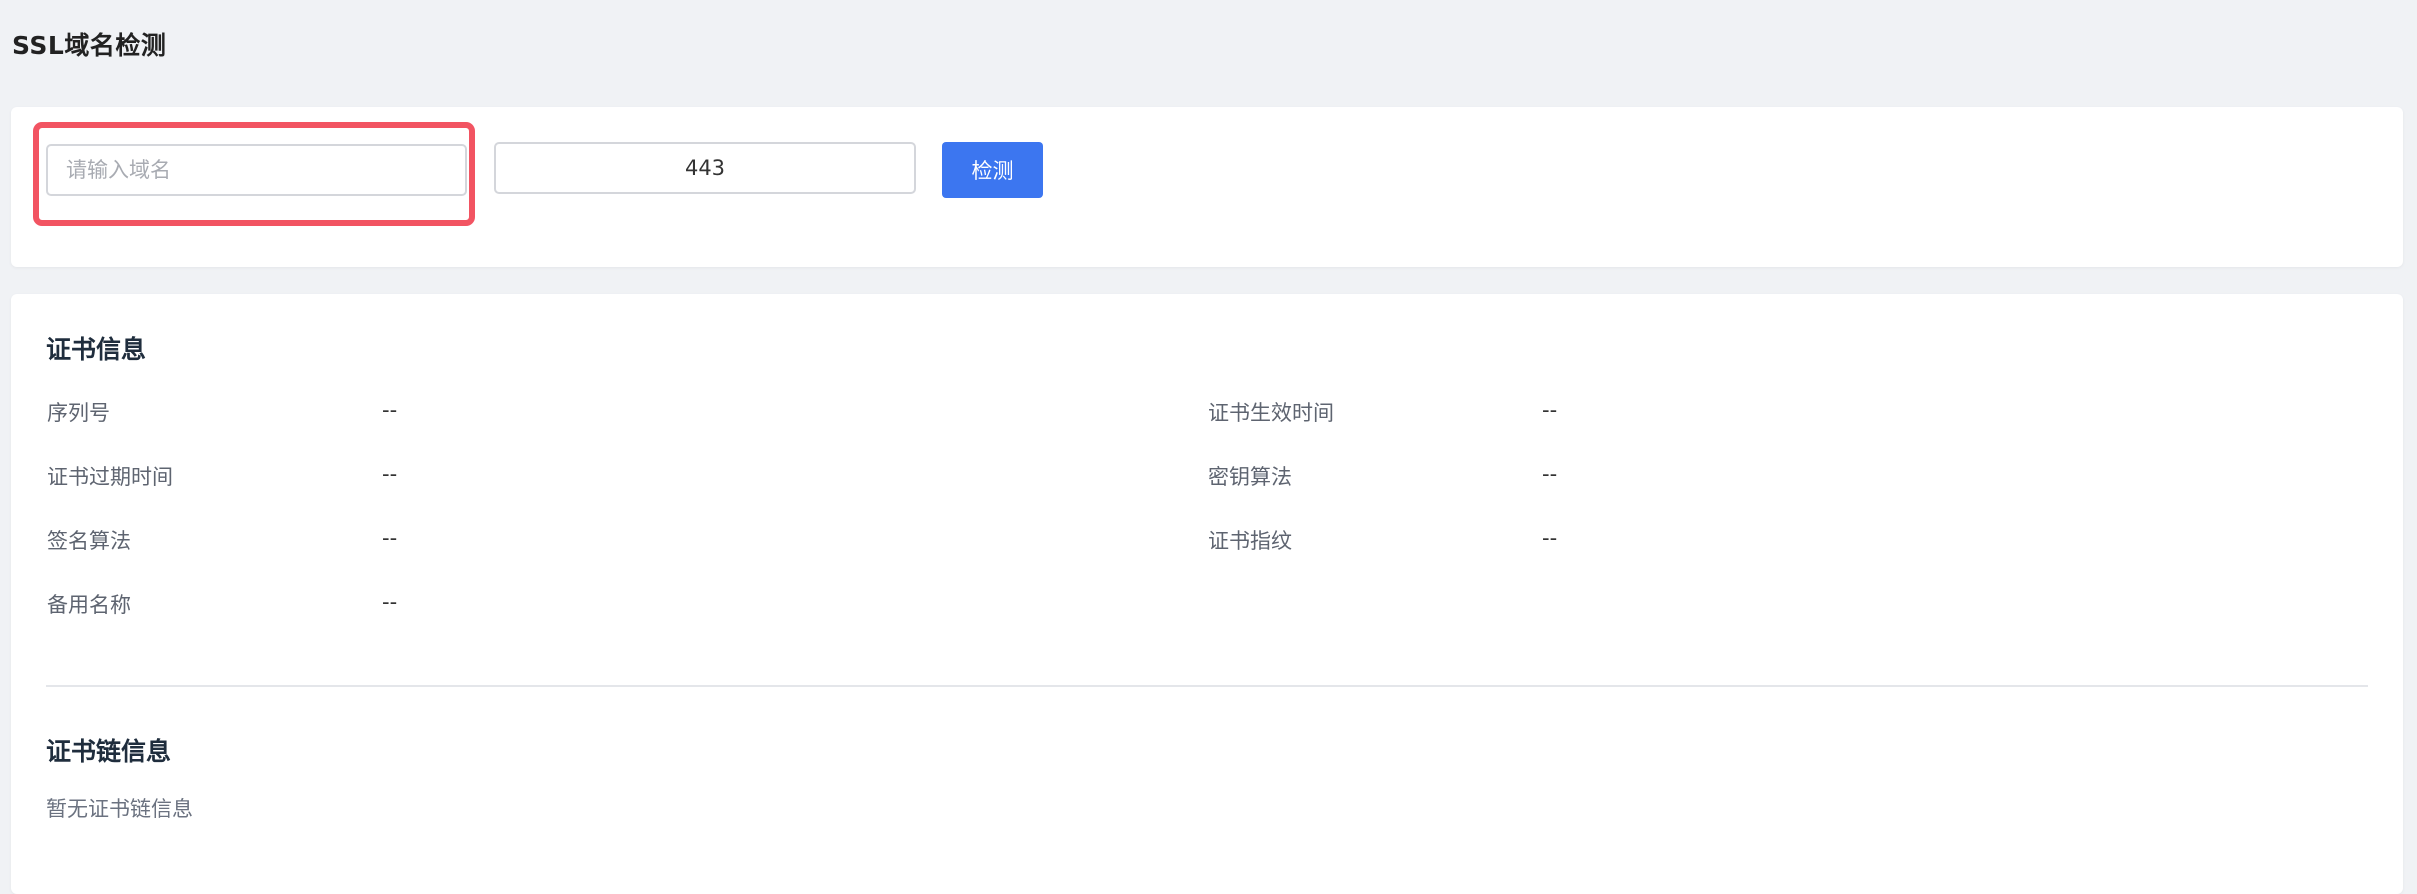  I want to click on domain-input, so click(256, 170).